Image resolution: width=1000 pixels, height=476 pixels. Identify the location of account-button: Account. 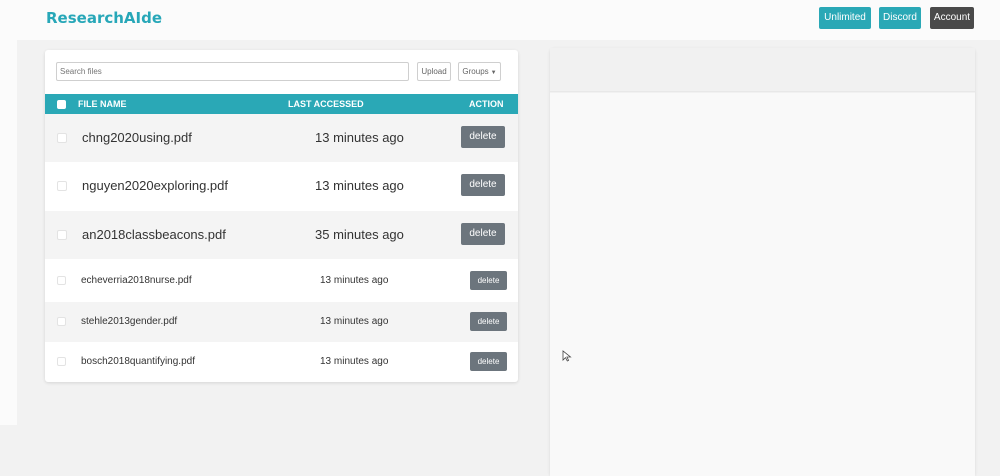
(952, 18).